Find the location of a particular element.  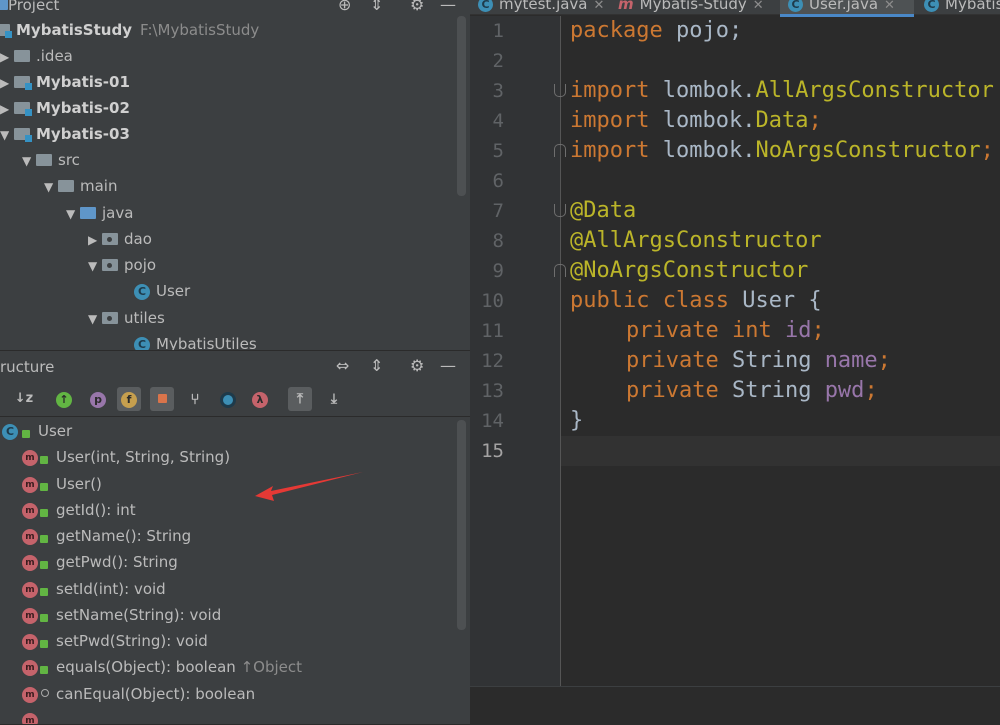

project-panel-header: Project ⊕ ⇕ ⚙ — is located at coordinates (235, 7).